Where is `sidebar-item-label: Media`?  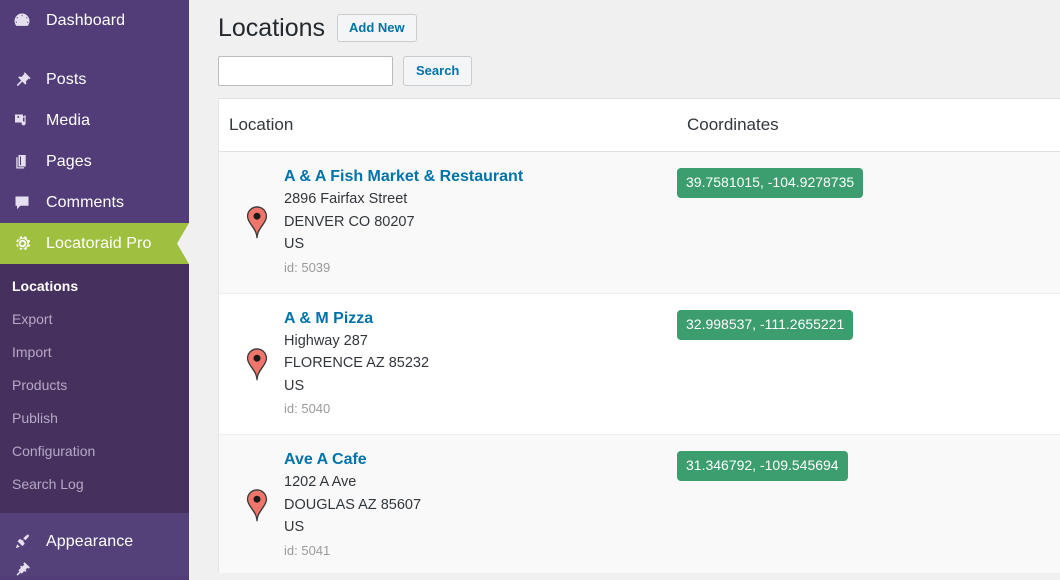
sidebar-item-label: Media is located at coordinates (68, 120).